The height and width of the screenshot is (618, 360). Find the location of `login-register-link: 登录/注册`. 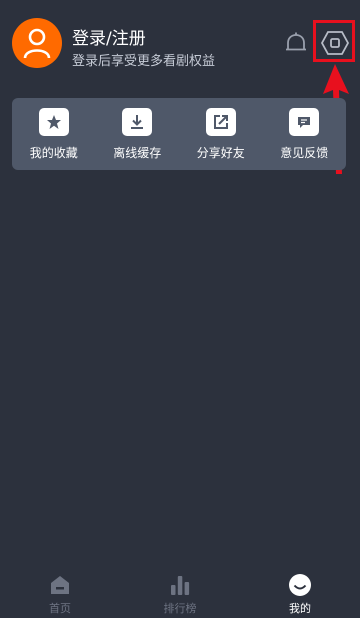

login-register-link: 登录/注册 is located at coordinates (109, 36).